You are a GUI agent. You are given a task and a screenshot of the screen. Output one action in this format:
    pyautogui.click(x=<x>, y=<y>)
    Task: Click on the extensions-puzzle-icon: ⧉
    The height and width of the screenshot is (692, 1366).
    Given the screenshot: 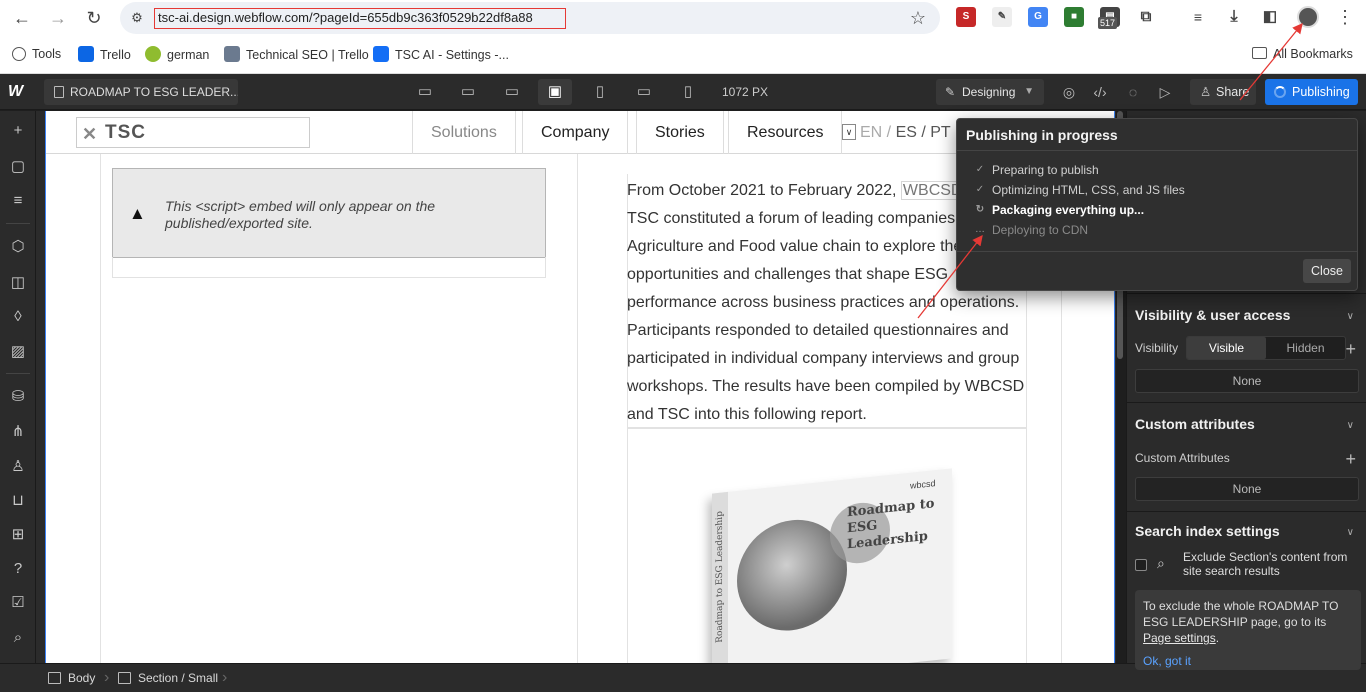 What is the action you would take?
    pyautogui.click(x=1146, y=17)
    